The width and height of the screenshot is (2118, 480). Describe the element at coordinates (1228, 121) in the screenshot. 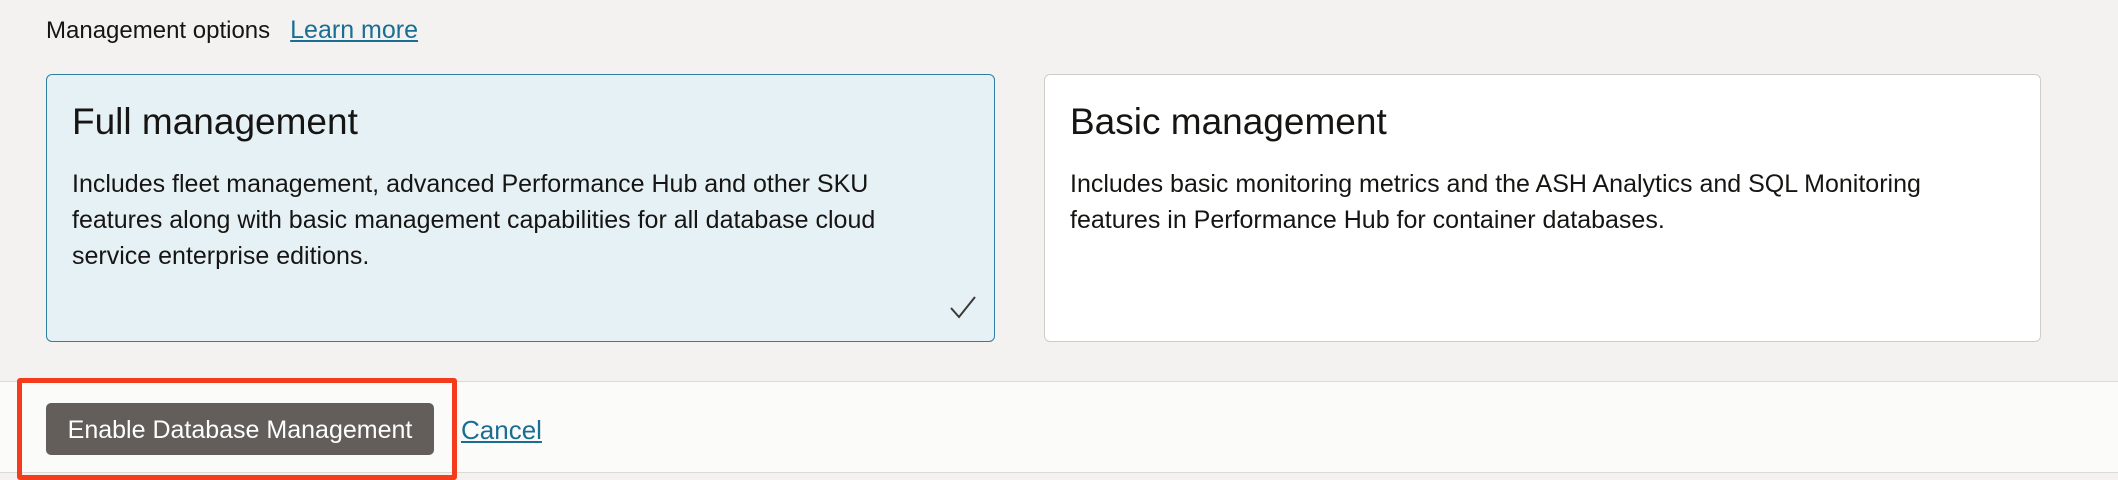

I see `basic-management-title: Basic management` at that location.